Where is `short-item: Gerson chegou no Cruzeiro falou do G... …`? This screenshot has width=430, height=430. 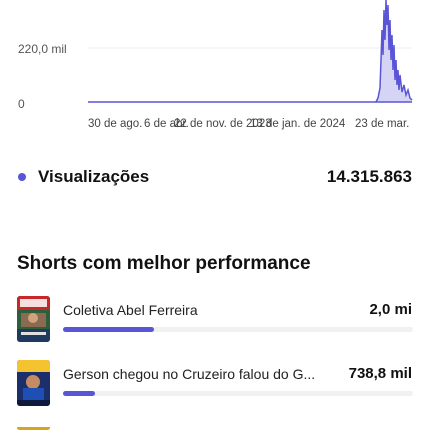 short-item: Gerson chegou no Cruzeiro falou do G... … is located at coordinates (215, 384).